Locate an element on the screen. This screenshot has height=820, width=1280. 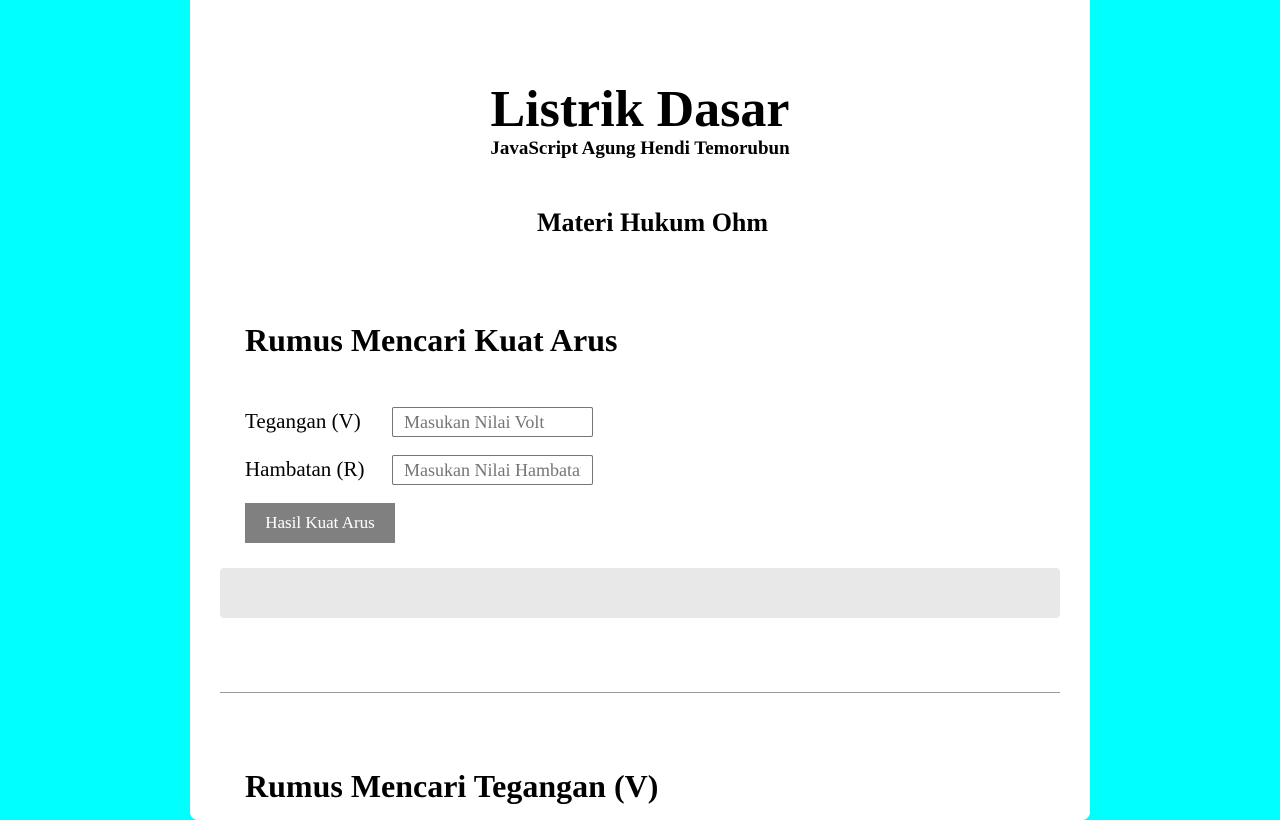
hasil-kuat-arus-button: Hasil Kuat Arus is located at coordinates (320, 523).